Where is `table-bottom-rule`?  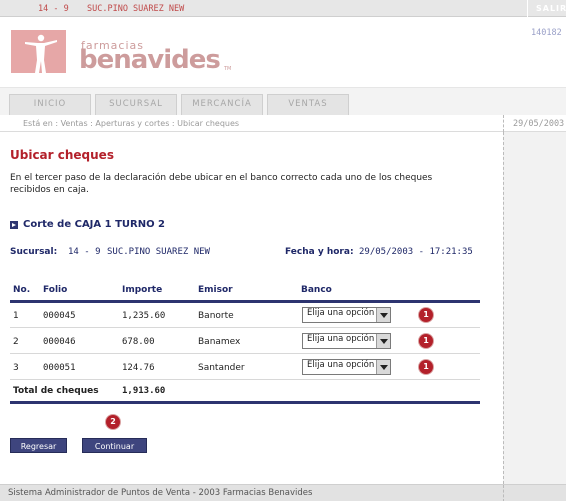 table-bottom-rule is located at coordinates (245, 402).